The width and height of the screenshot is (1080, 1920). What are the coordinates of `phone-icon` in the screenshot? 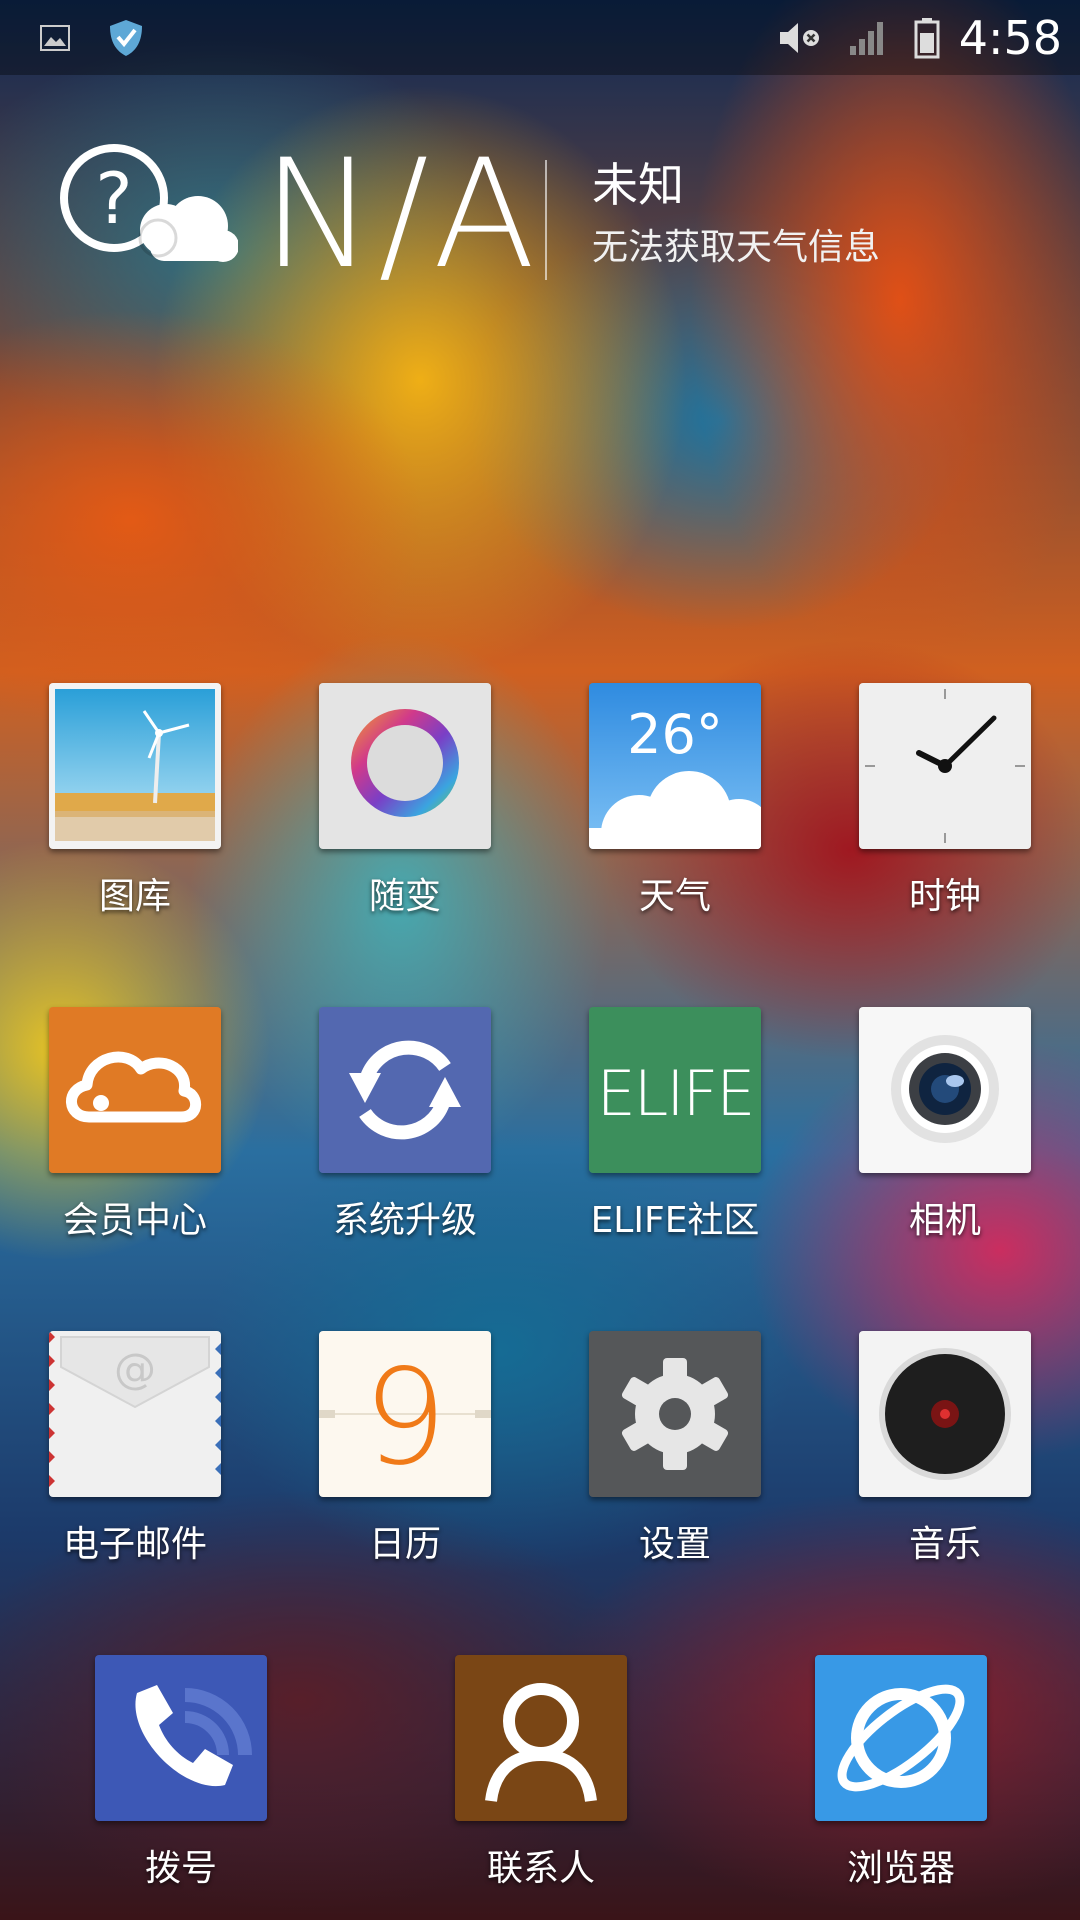 It's located at (181, 1738).